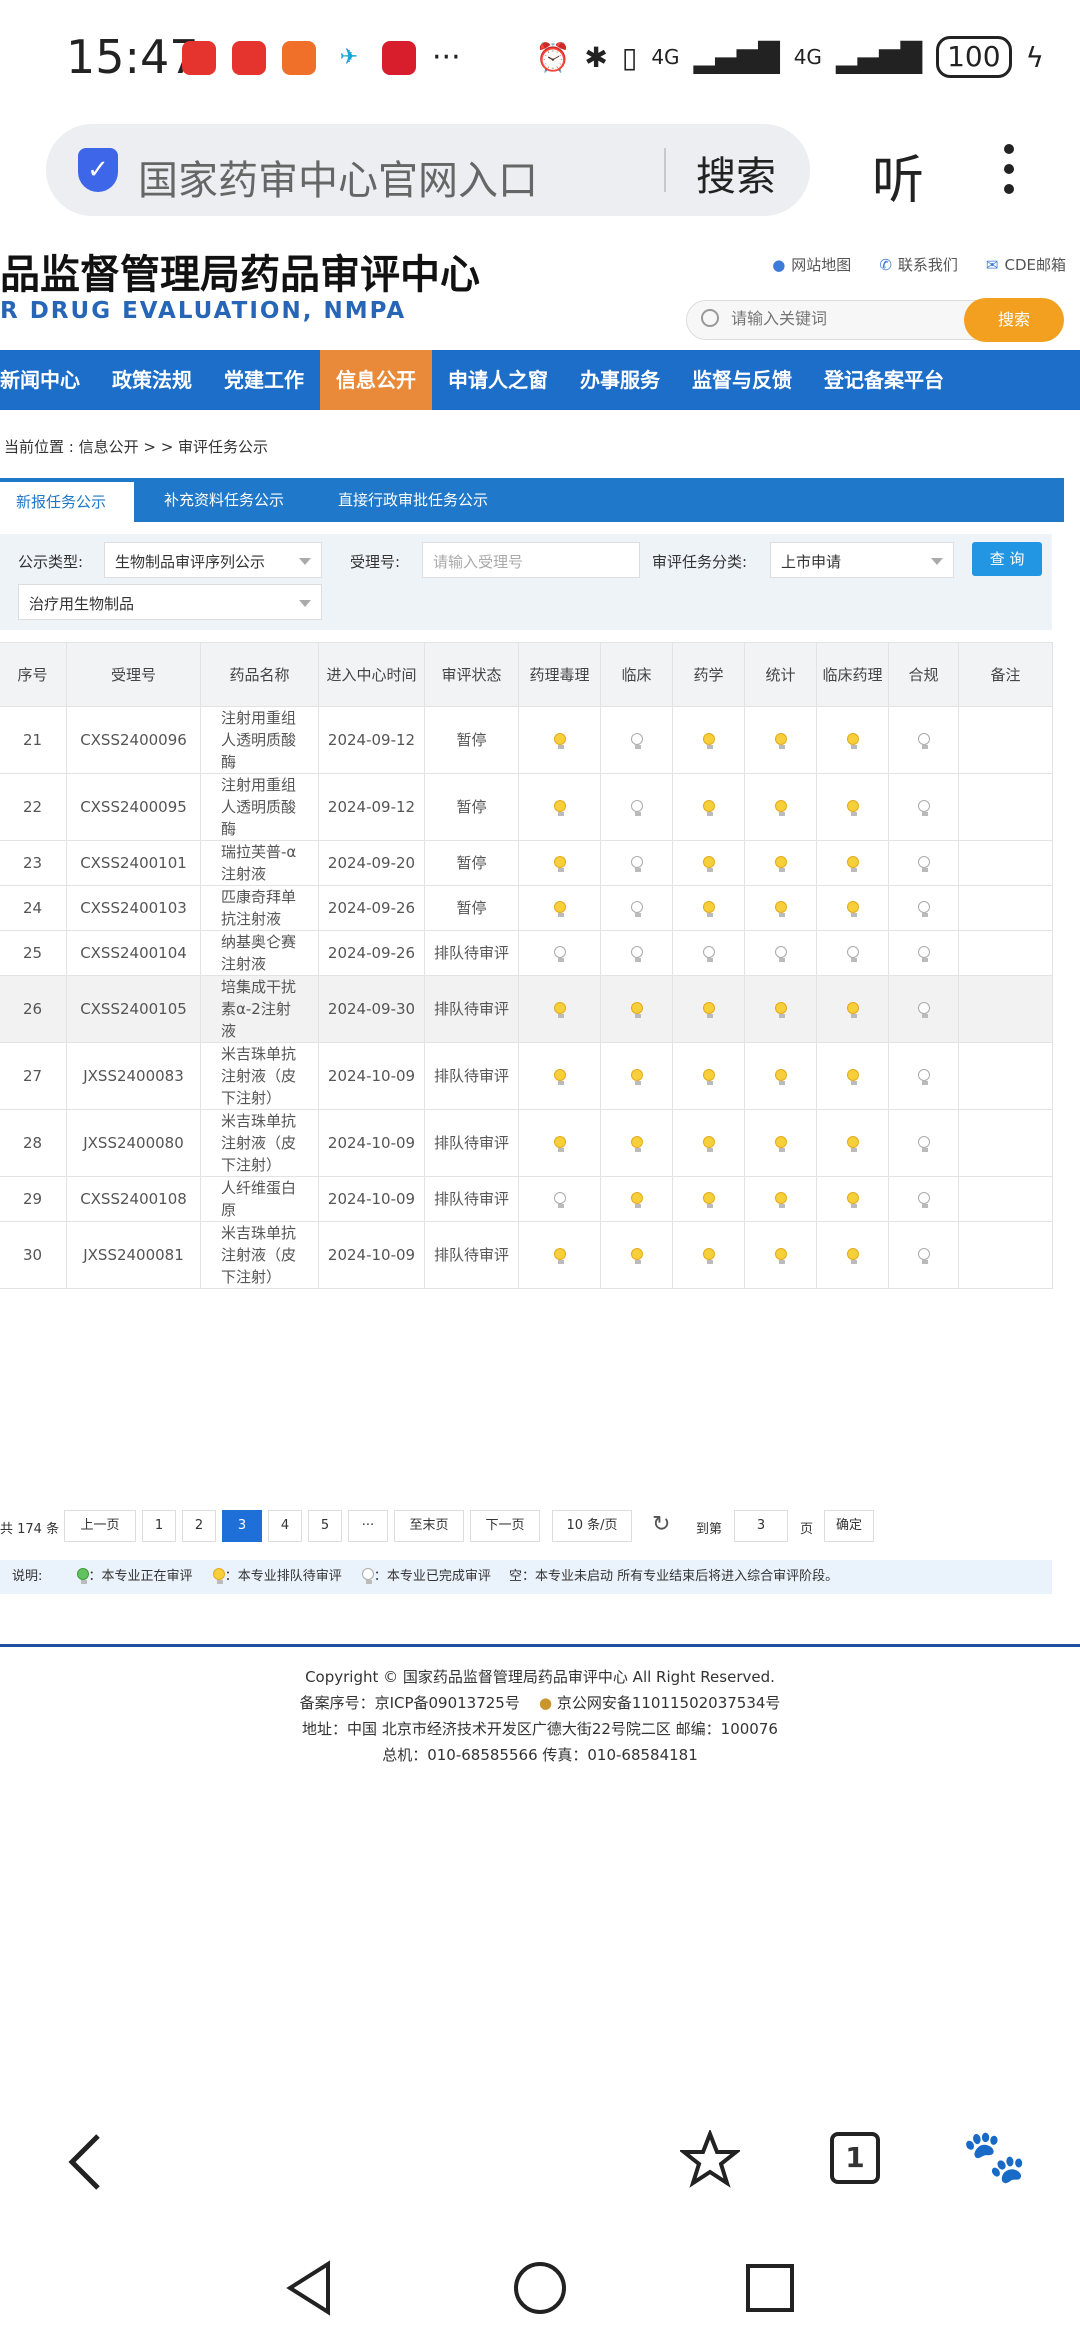 Image resolution: width=1080 pixels, height=2340 pixels. I want to click on prev-page-button: 上一页, so click(100, 1526).